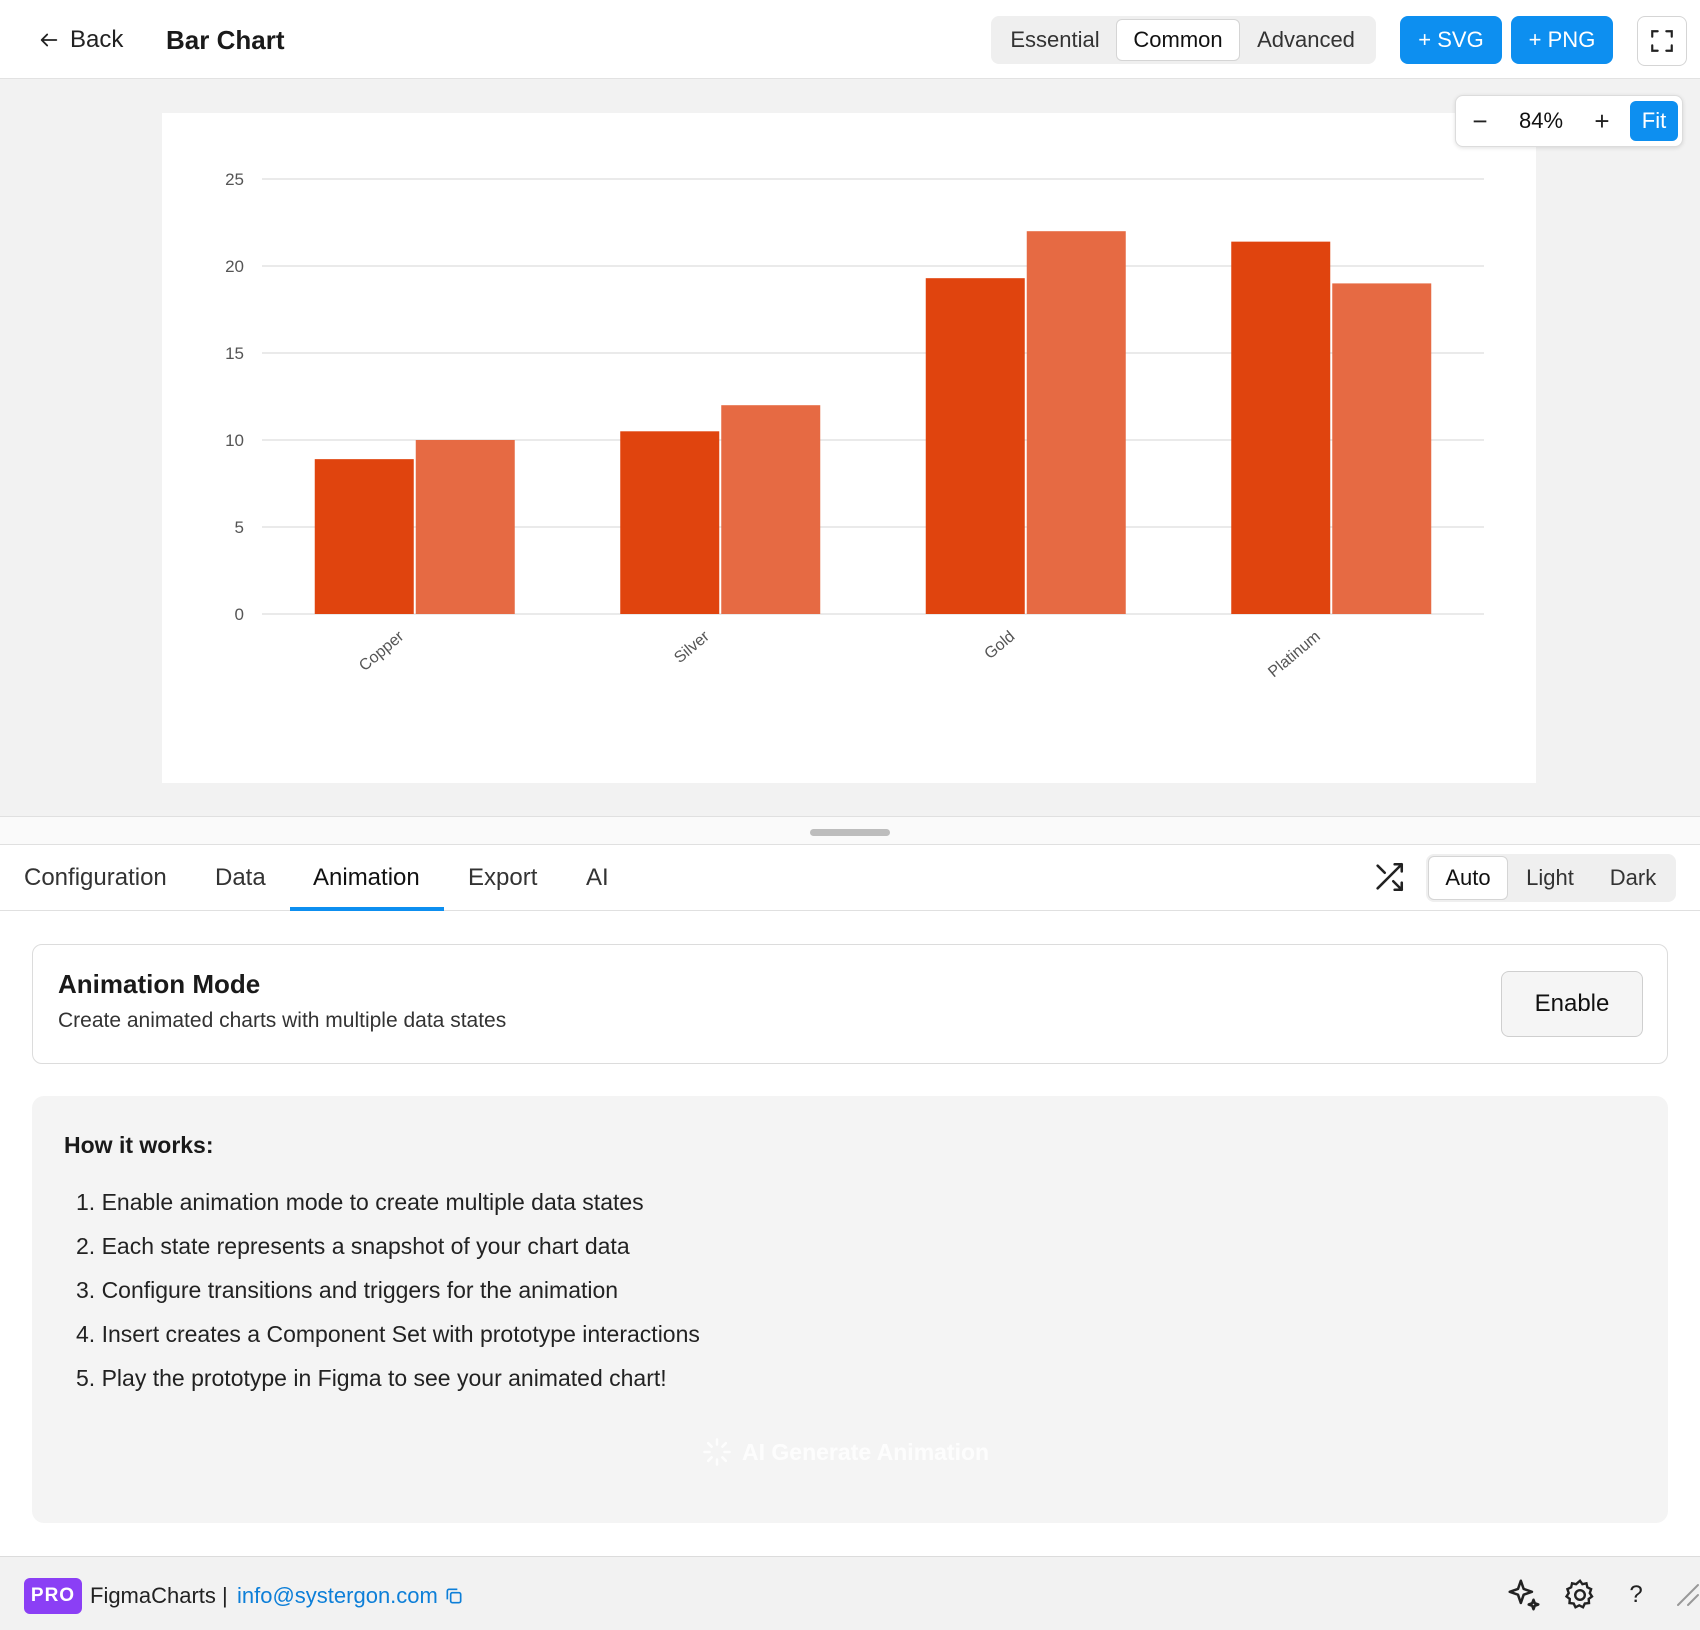 The image size is (1700, 1630). What do you see at coordinates (366, 878) in the screenshot?
I see `tab-animation: Animation` at bounding box center [366, 878].